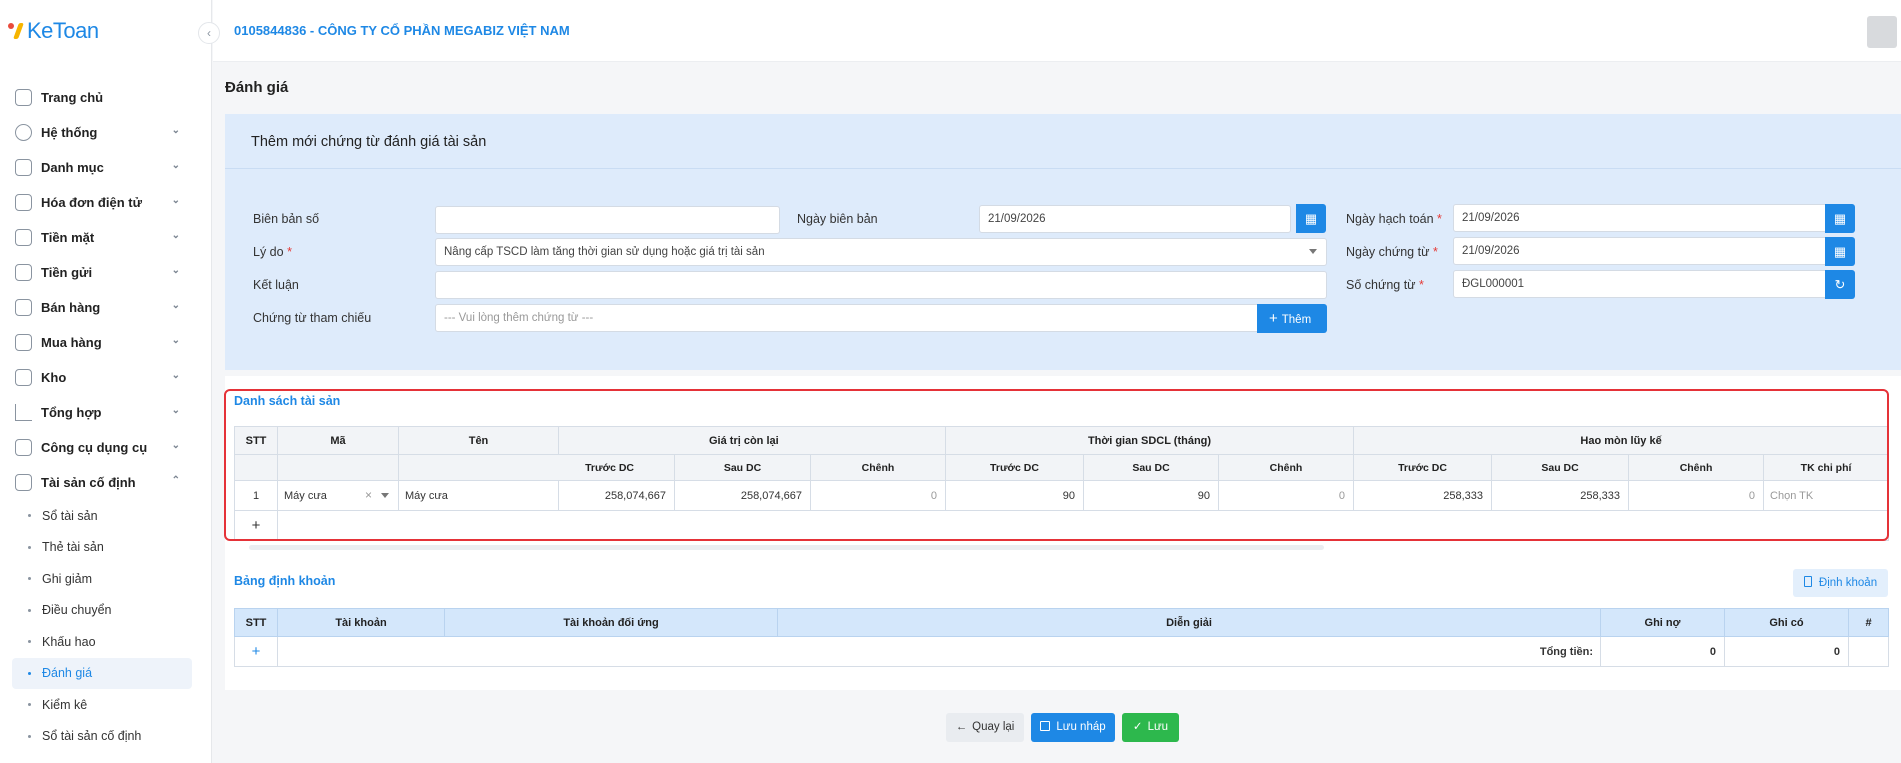 The width and height of the screenshot is (1901, 763). What do you see at coordinates (276, 285) in the screenshot?
I see `ket-luan-label: Kết luận` at bounding box center [276, 285].